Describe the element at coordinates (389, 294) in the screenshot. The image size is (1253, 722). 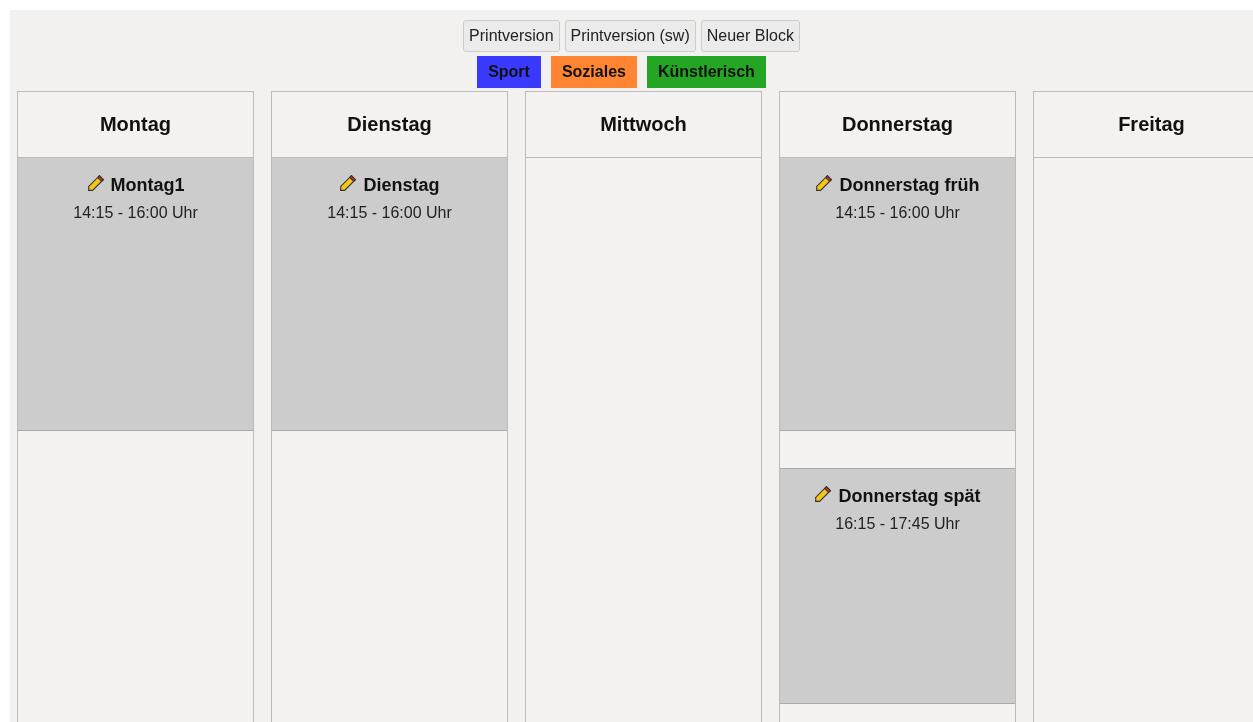
I see `schedule-block: Dienstag 14:15 - 16:00 Uhr` at that location.